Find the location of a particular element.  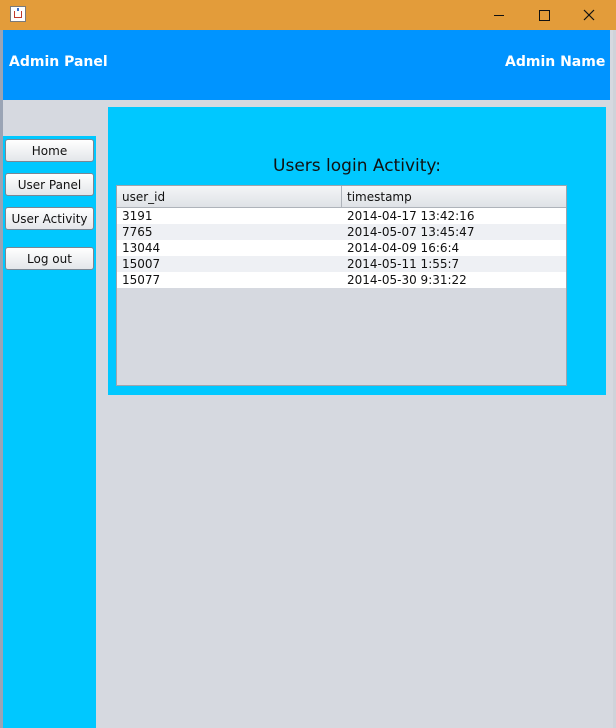

cell-timestamp: 2014-05-30 9:31:22 is located at coordinates (407, 280).